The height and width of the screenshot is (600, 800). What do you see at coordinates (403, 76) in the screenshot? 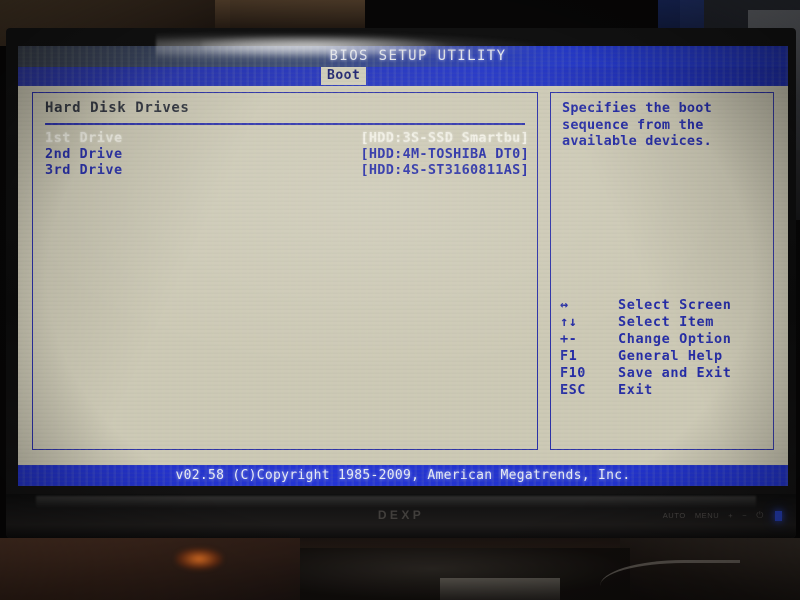
I see `bios-tab-bar: Boot` at bounding box center [403, 76].